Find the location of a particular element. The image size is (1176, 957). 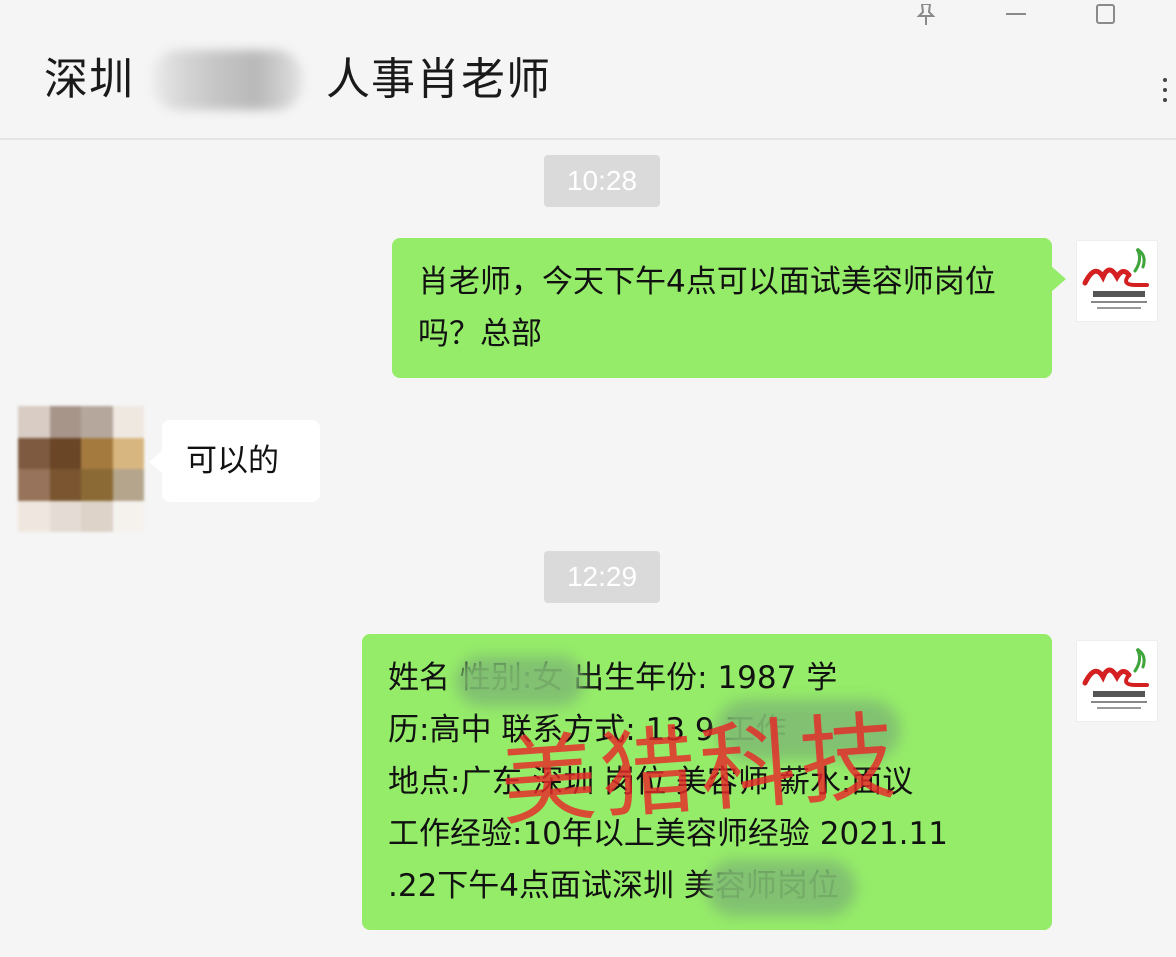

chat-title-prefix: 深圳 is located at coordinates (89, 79).